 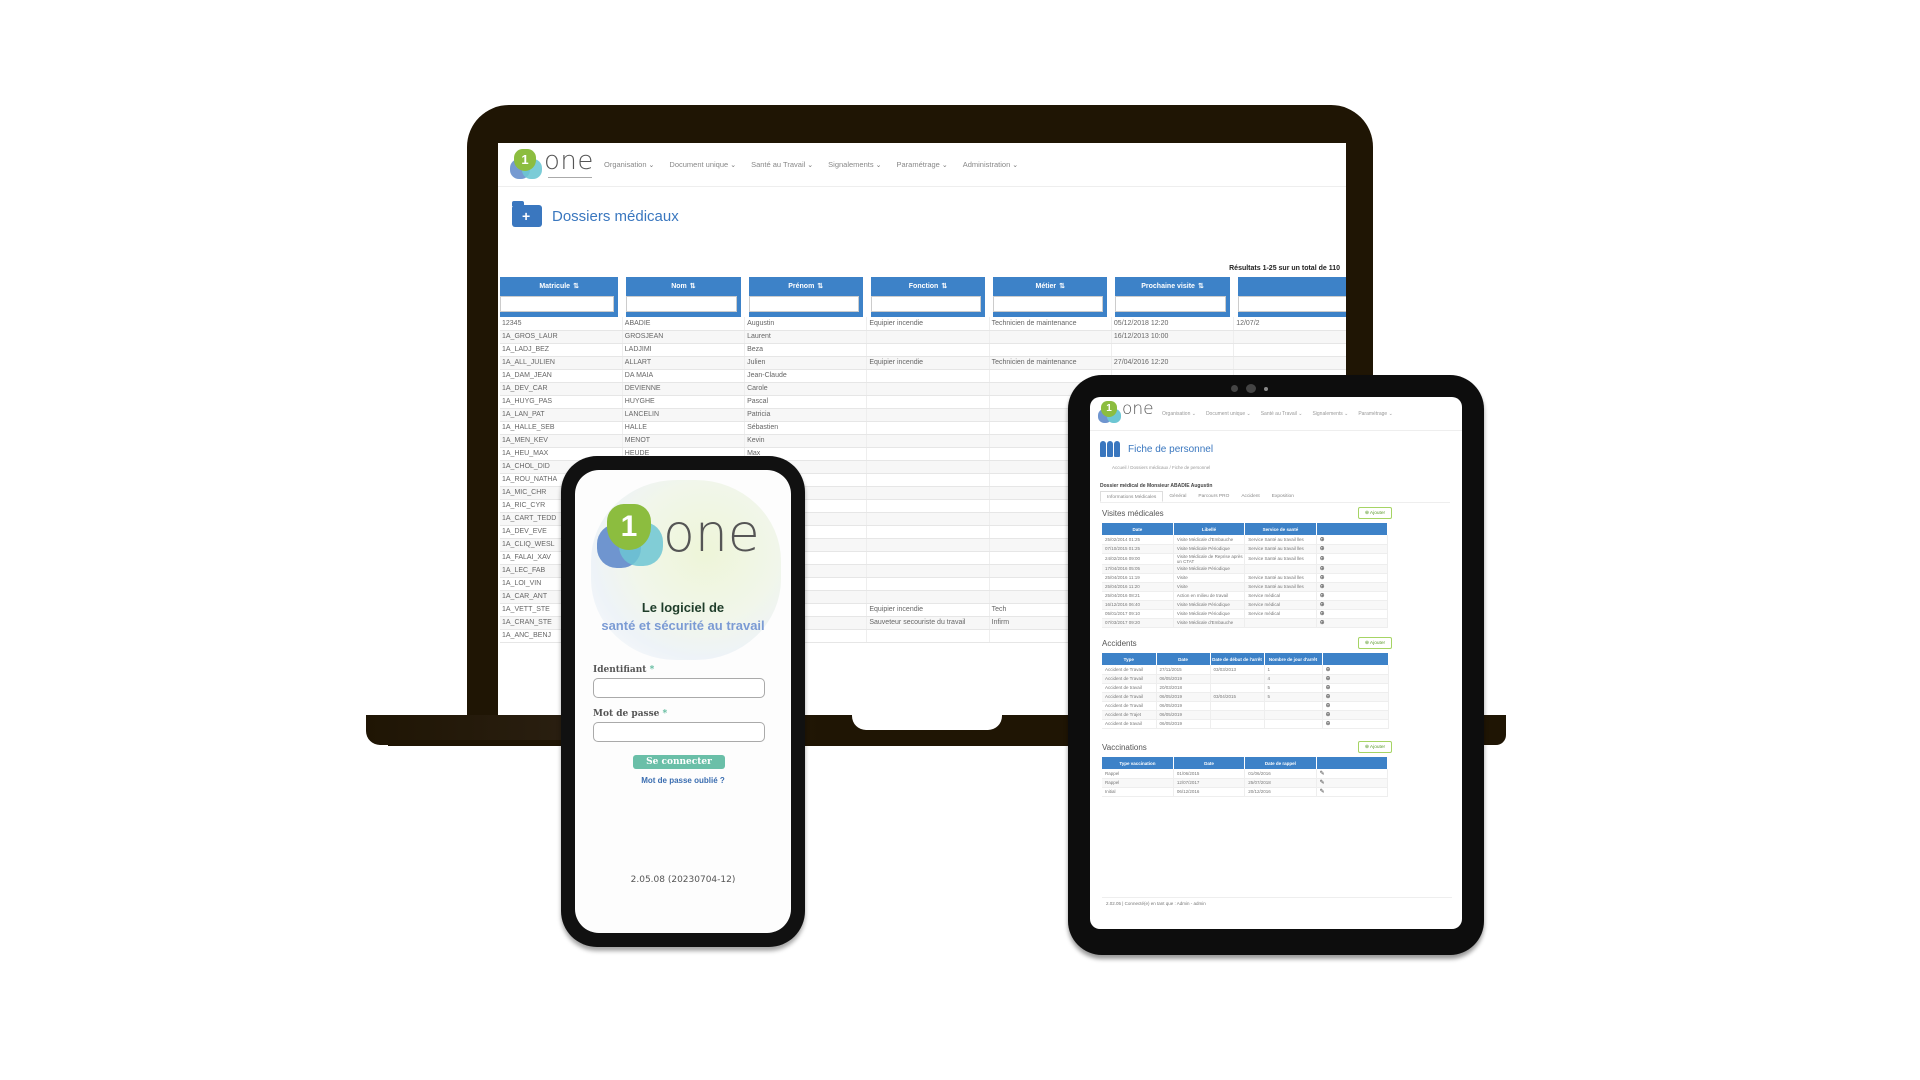 I want to click on laptop-trackpad-notch, so click(x=927, y=722).